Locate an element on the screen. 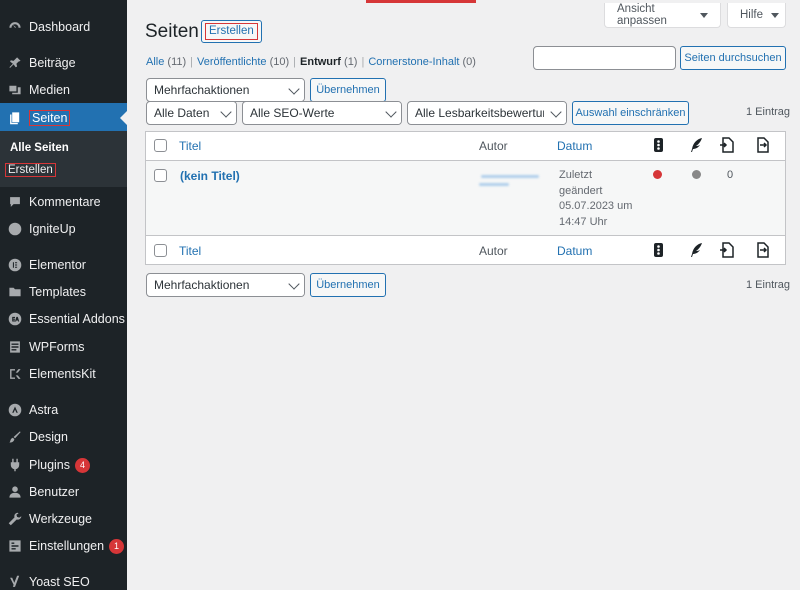 This screenshot has height=590, width=800. menu-settings: Einstellungen 1 is located at coordinates (63, 546).